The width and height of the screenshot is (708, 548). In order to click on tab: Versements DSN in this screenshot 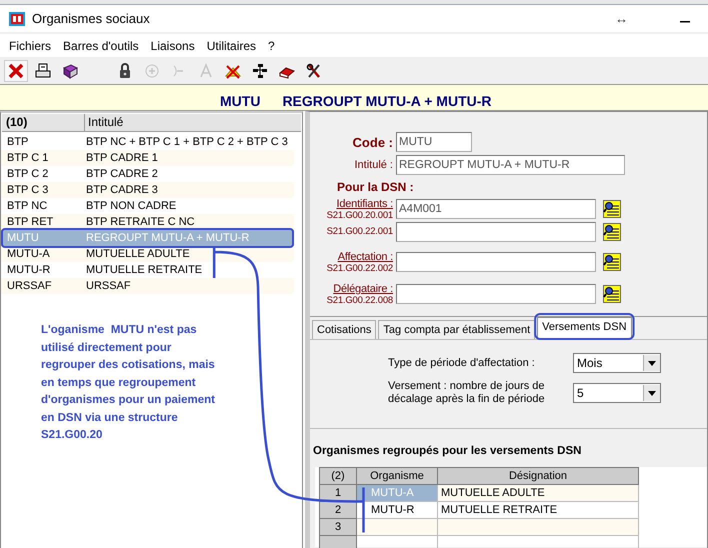, I will do `click(584, 328)`.